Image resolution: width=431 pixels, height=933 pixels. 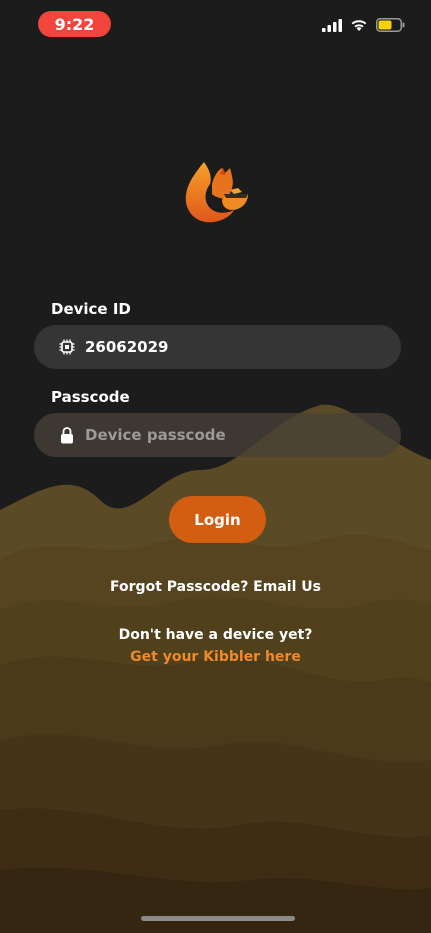 I want to click on signal-icon, so click(x=332, y=25).